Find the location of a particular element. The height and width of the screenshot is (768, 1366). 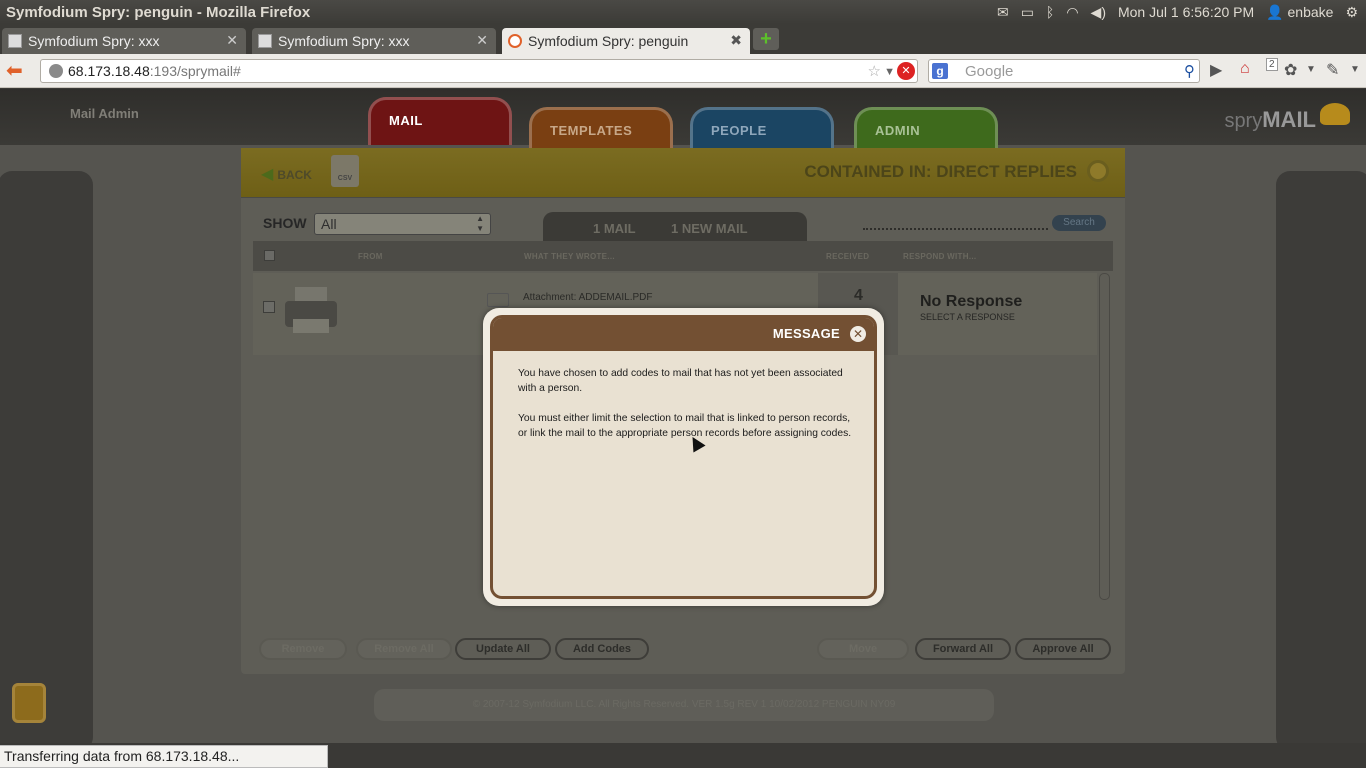

approve-all-button: Approve All is located at coordinates (1063, 649).